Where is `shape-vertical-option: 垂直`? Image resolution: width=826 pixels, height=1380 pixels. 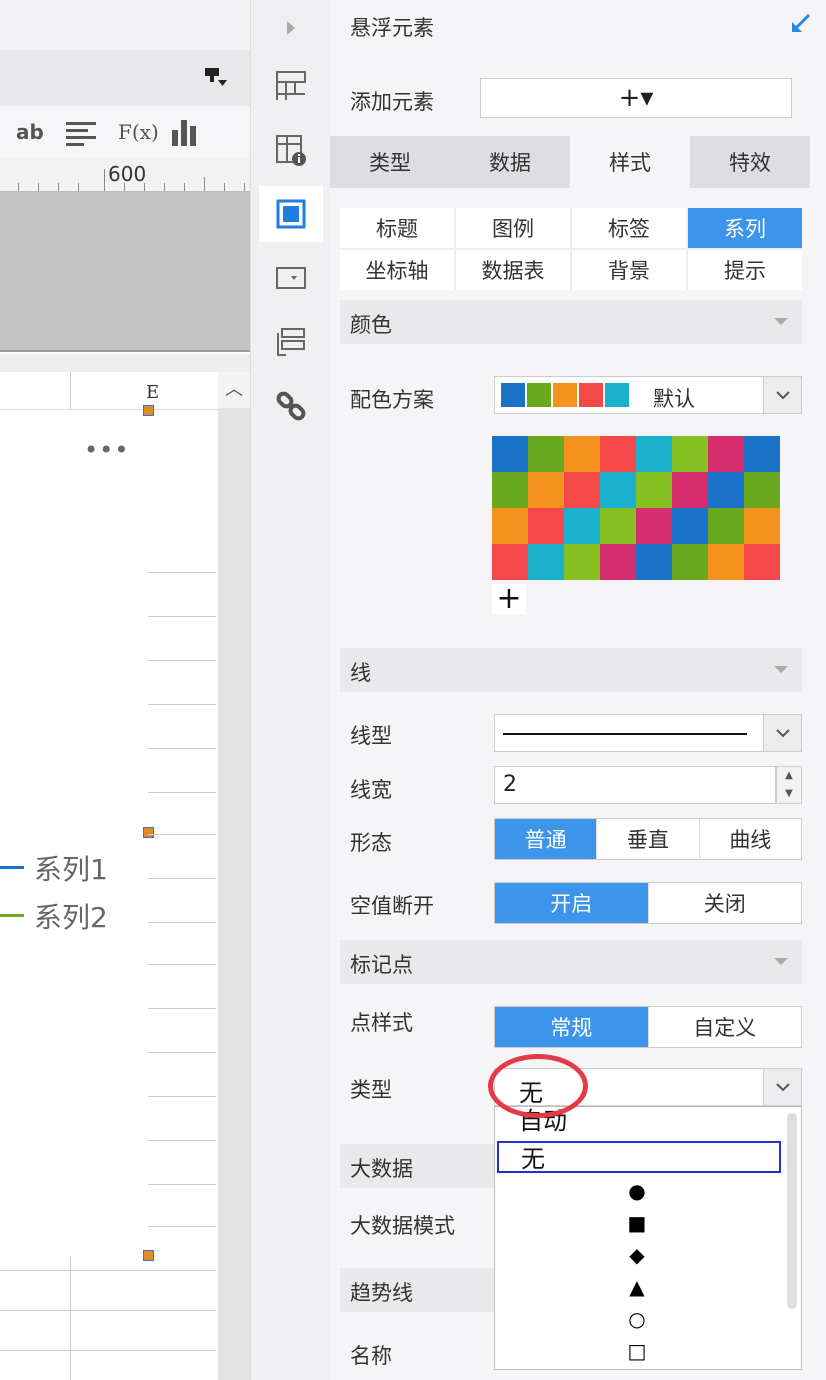 shape-vertical-option: 垂直 is located at coordinates (647, 839).